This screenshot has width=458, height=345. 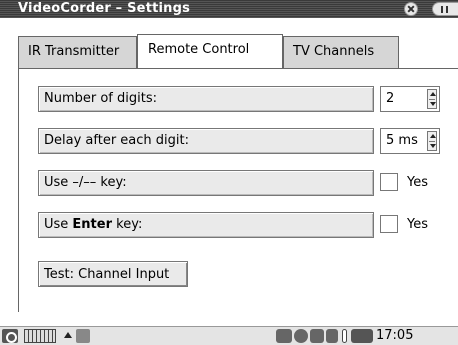 What do you see at coordinates (341, 52) in the screenshot?
I see `tab-tv-channels: TV Channels` at bounding box center [341, 52].